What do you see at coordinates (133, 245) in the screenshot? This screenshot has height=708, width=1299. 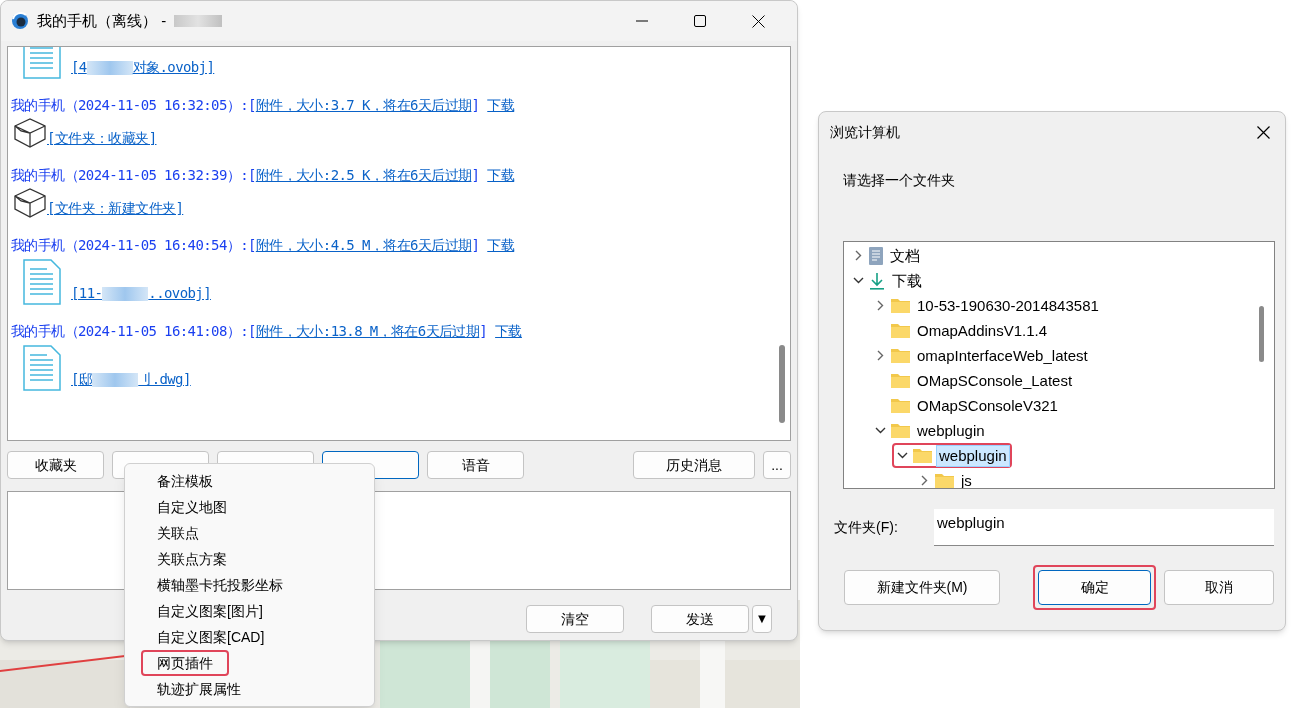 I see `message-header: 我的手机（2024-11-05 16:40:54）:[` at bounding box center [133, 245].